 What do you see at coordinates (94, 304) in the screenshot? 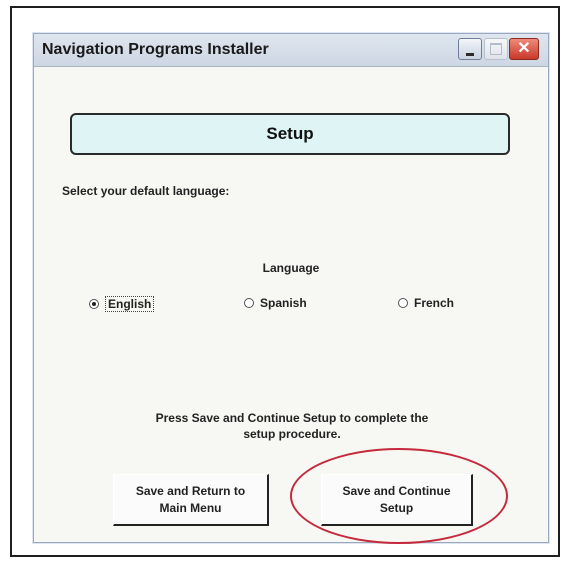
I see `radio-selected-icon` at bounding box center [94, 304].